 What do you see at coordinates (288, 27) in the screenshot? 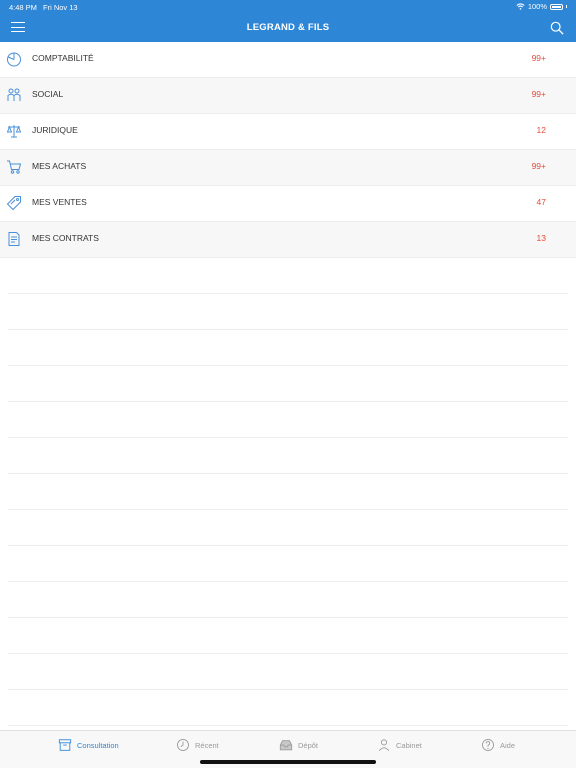
I see `page-title: LEGRAND & FILS` at bounding box center [288, 27].